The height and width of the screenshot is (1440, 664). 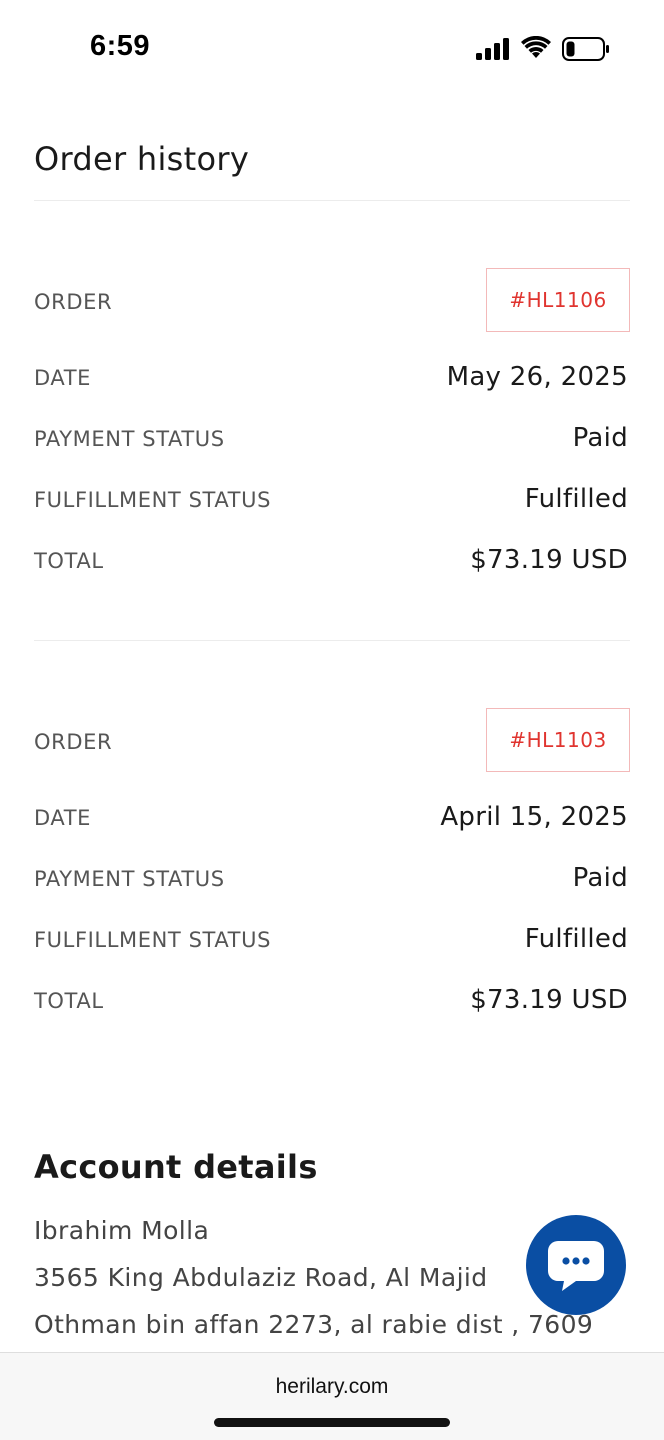 I want to click on status-time: 6:59, so click(x=120, y=46).